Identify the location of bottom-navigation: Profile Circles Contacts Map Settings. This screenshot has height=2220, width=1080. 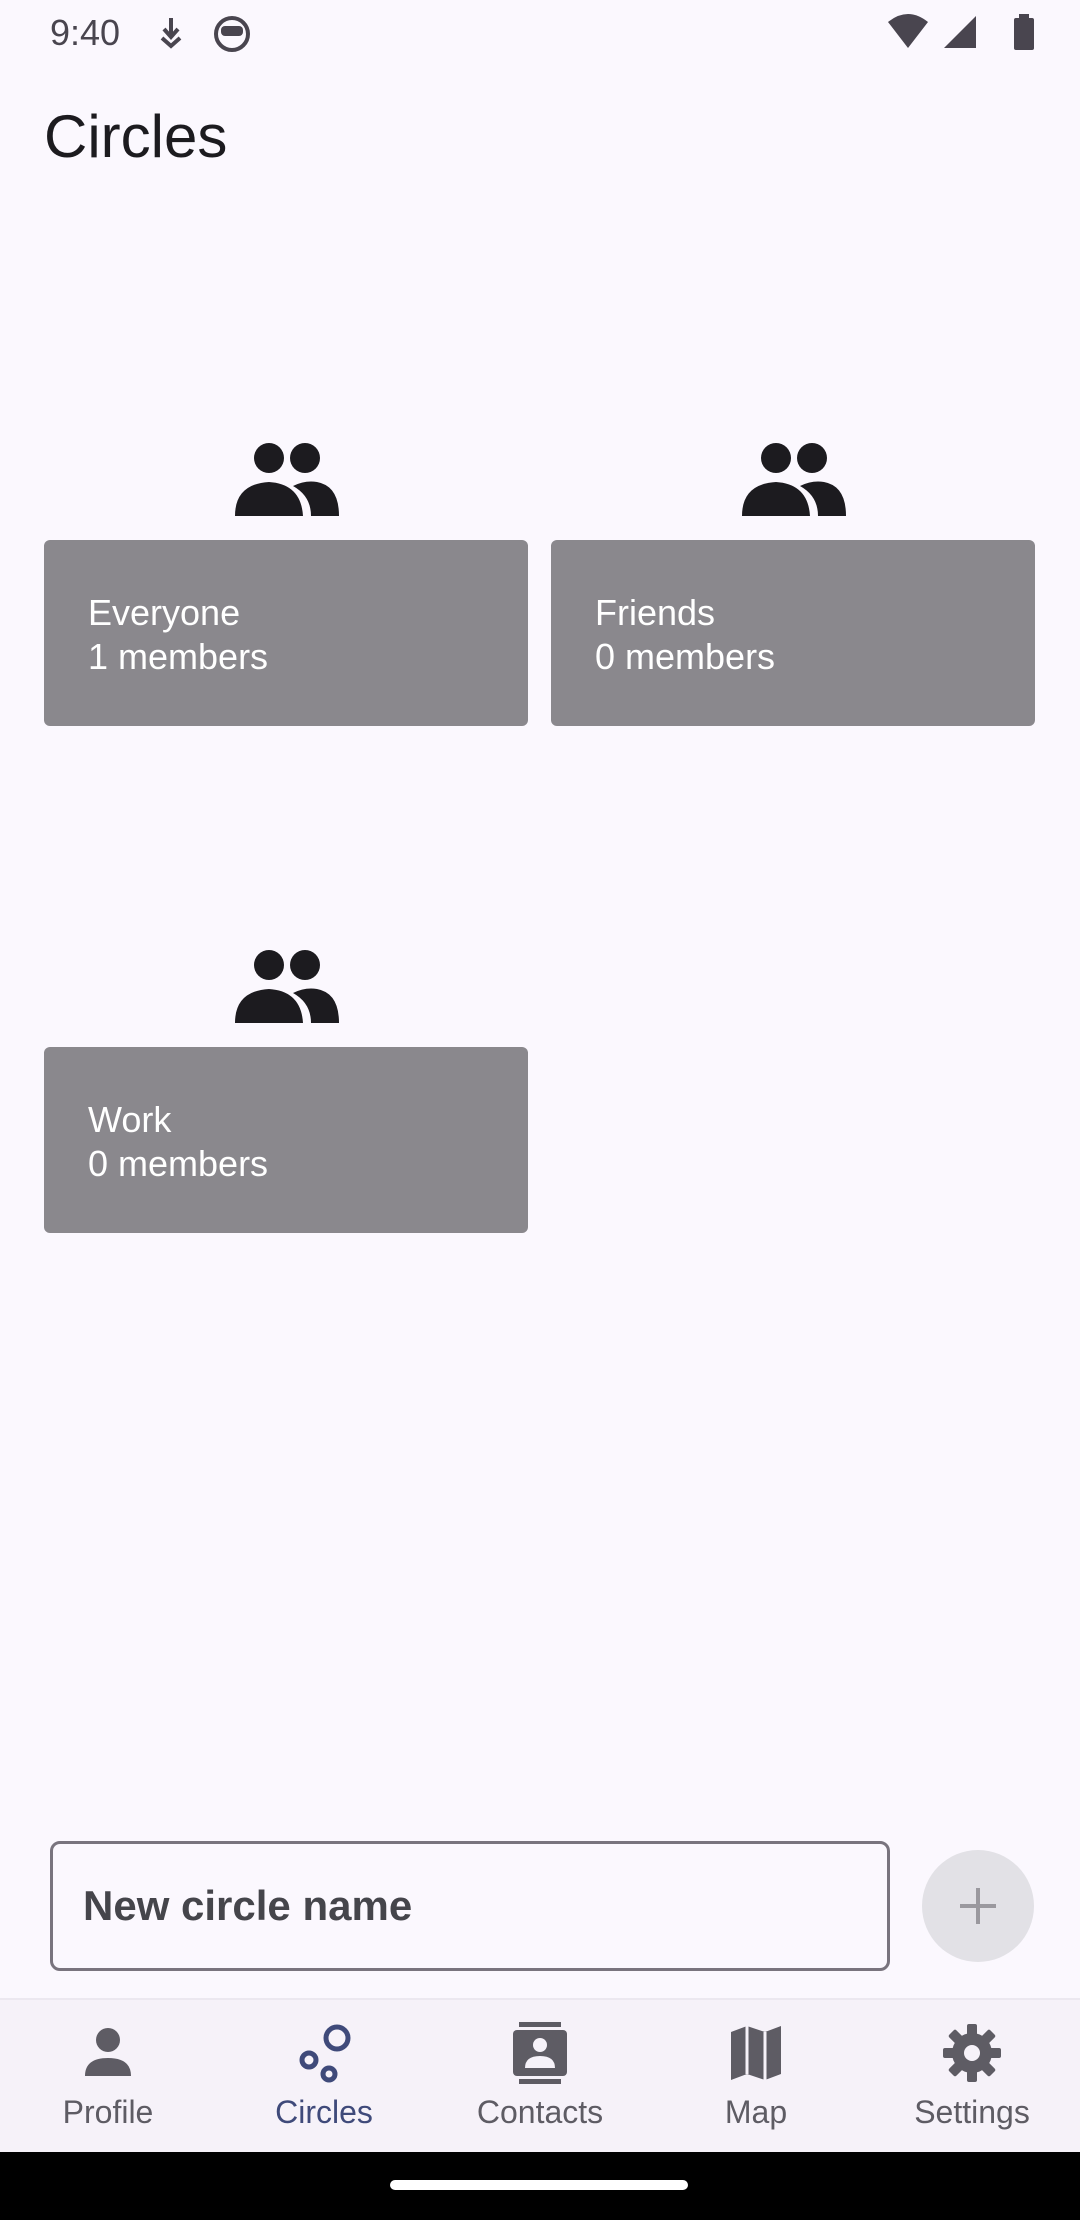
(540, 2075).